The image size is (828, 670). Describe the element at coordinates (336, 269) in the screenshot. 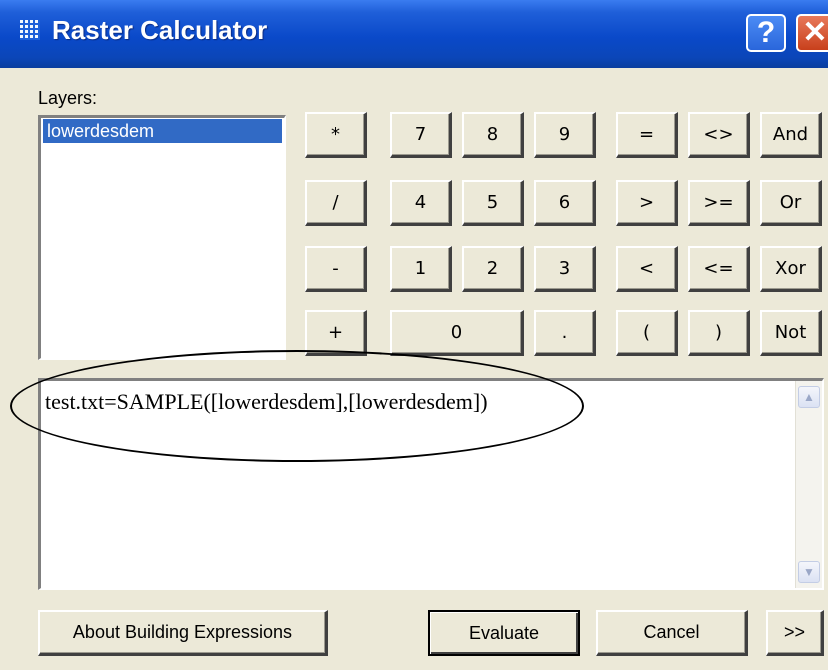

I see `subtract-button: -` at that location.